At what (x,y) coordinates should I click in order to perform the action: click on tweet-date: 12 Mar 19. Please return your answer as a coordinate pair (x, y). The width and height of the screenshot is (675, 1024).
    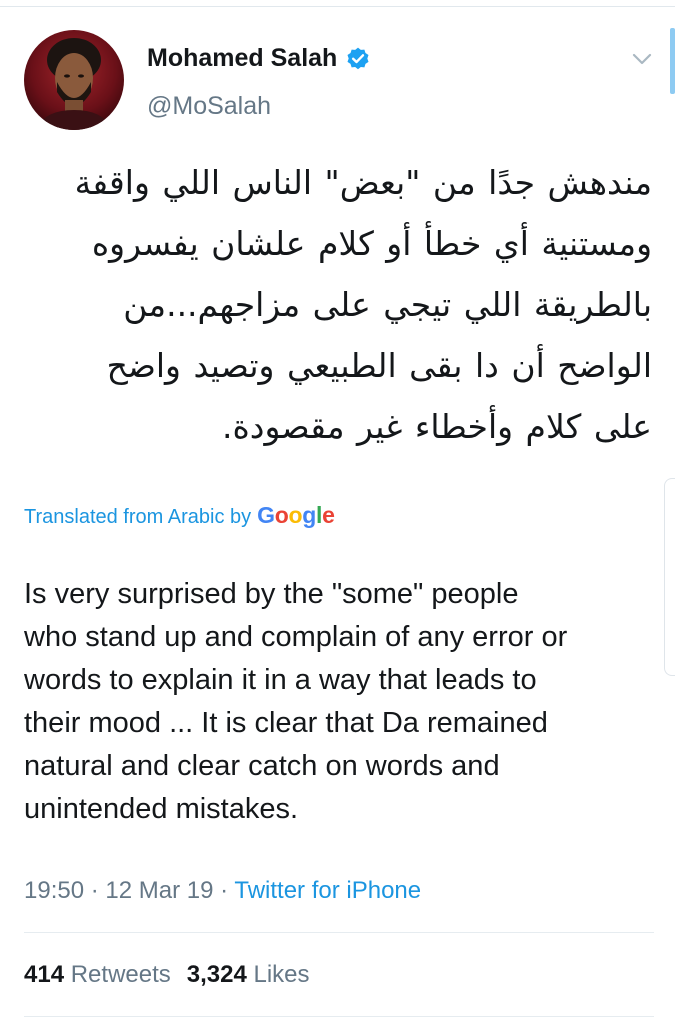
    Looking at the image, I should click on (159, 890).